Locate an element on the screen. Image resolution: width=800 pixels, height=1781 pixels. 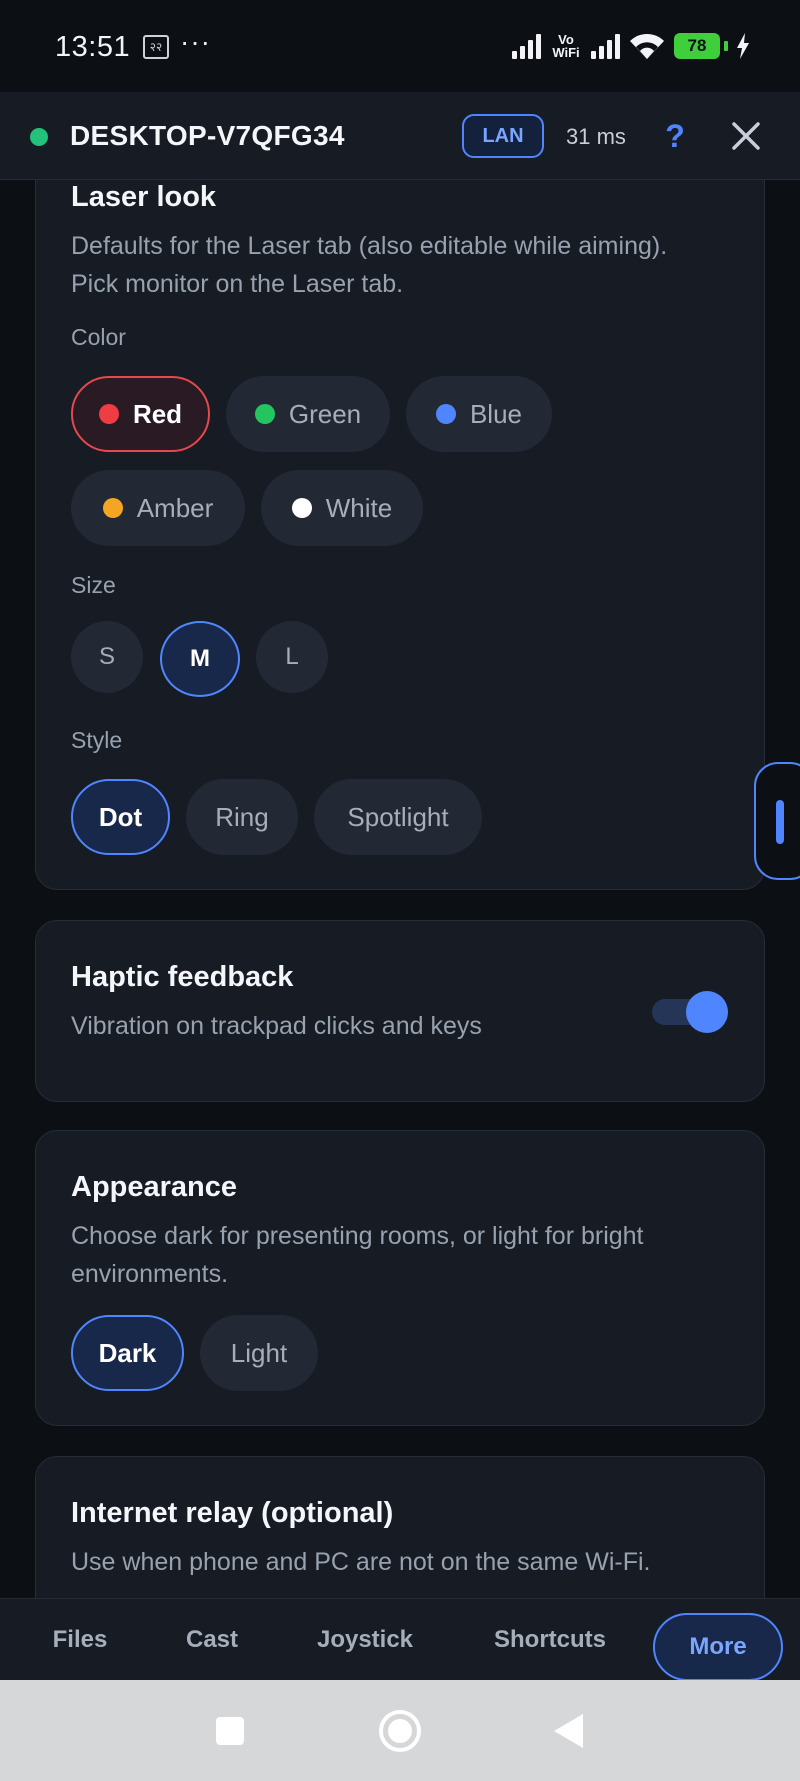
color-green-chip: Green is located at coordinates (308, 414).